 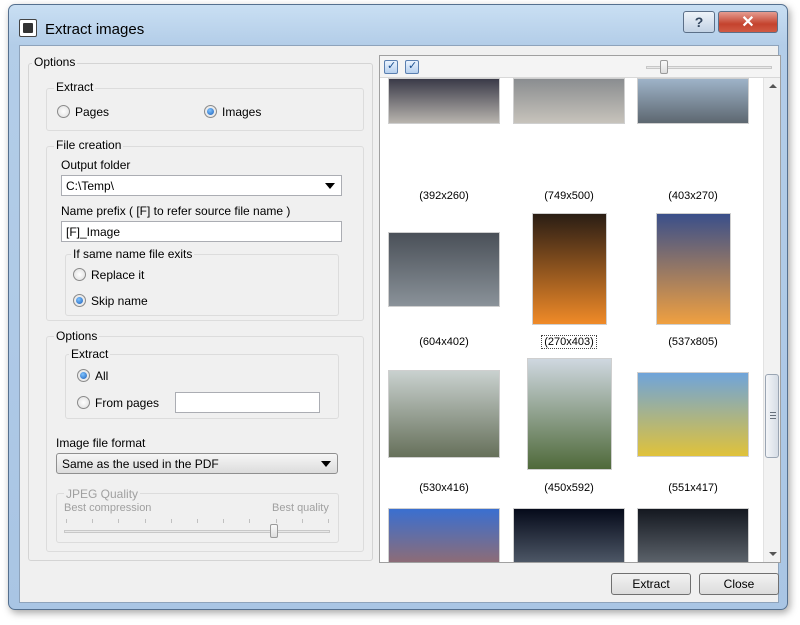 What do you see at coordinates (771, 320) in the screenshot?
I see `vertical-scrollbar` at bounding box center [771, 320].